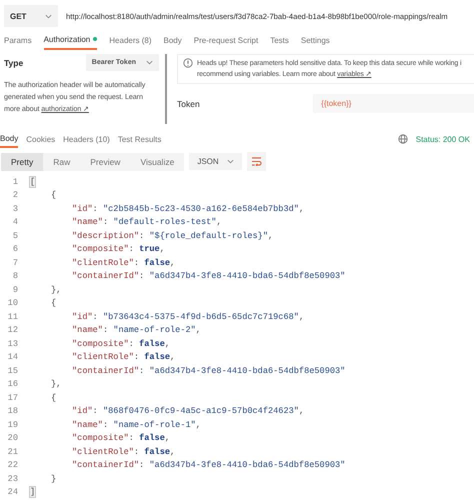 The width and height of the screenshot is (474, 503). Describe the element at coordinates (157, 161) in the screenshot. I see `view-mode-tab: Visualize` at that location.